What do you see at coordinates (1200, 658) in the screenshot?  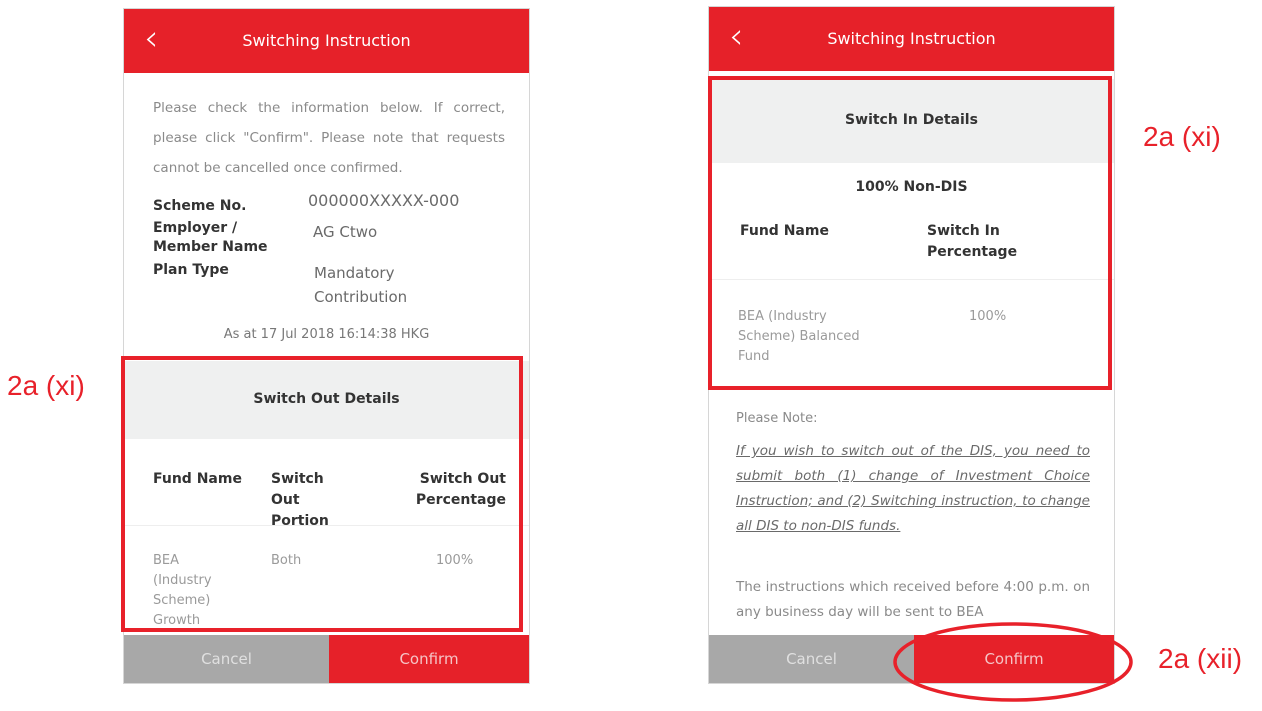 I see `annotation-label-confirm: 2a (xii)` at bounding box center [1200, 658].